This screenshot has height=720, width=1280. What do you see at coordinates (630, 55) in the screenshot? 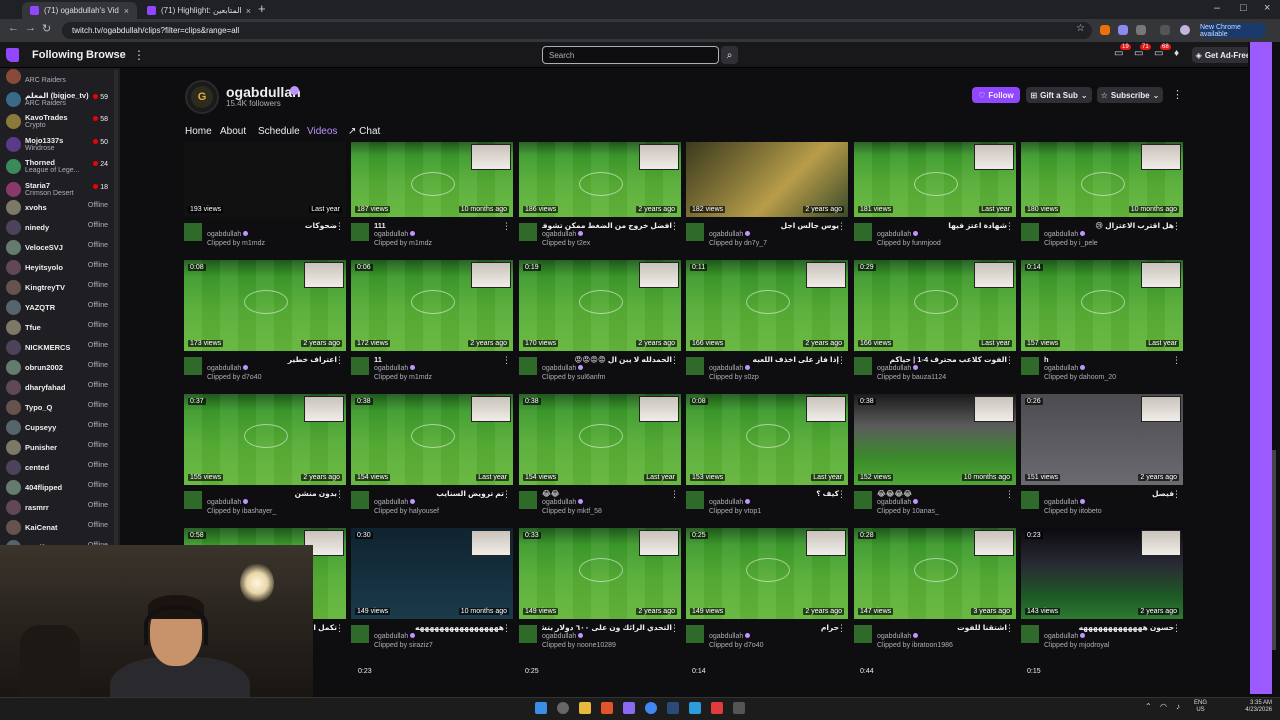
I see `search-input: Search` at bounding box center [630, 55].